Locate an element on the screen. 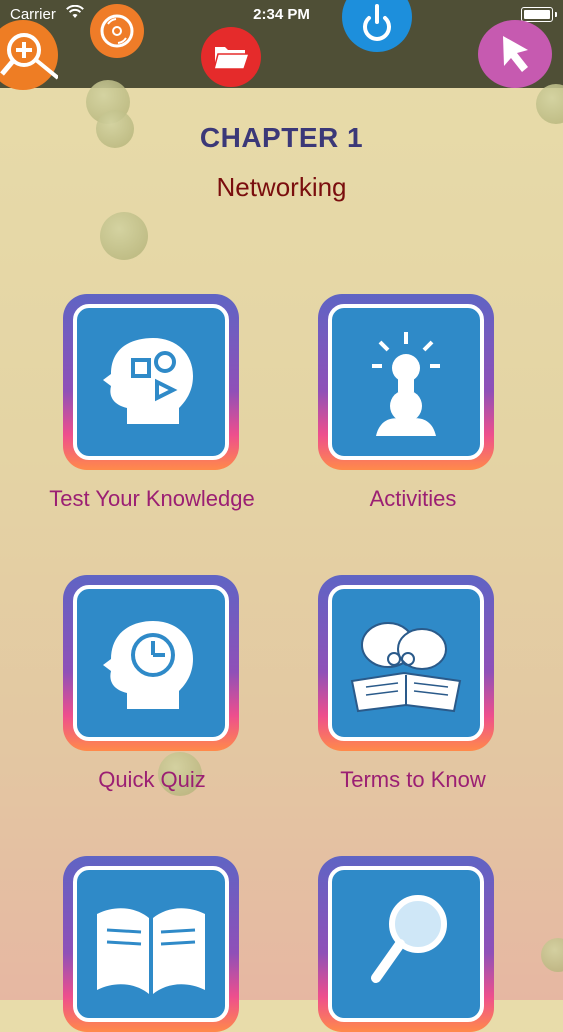 The width and height of the screenshot is (563, 1032). menu-tile-book is located at coordinates (151, 944).